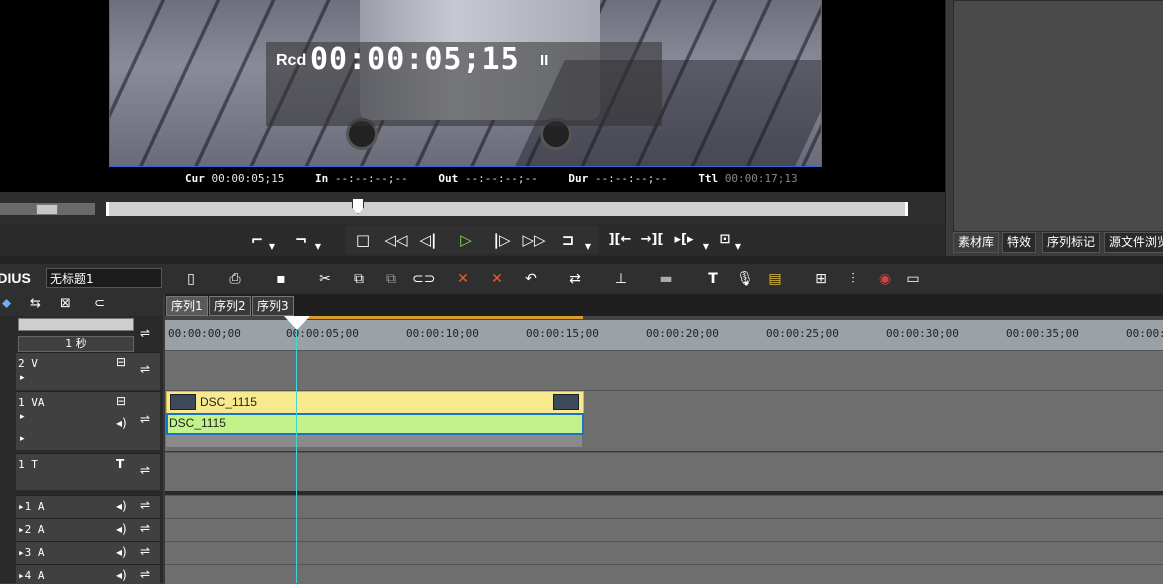 The image size is (1163, 584). What do you see at coordinates (31, 529) in the screenshot?
I see `track-name: ▸2 A` at bounding box center [31, 529].